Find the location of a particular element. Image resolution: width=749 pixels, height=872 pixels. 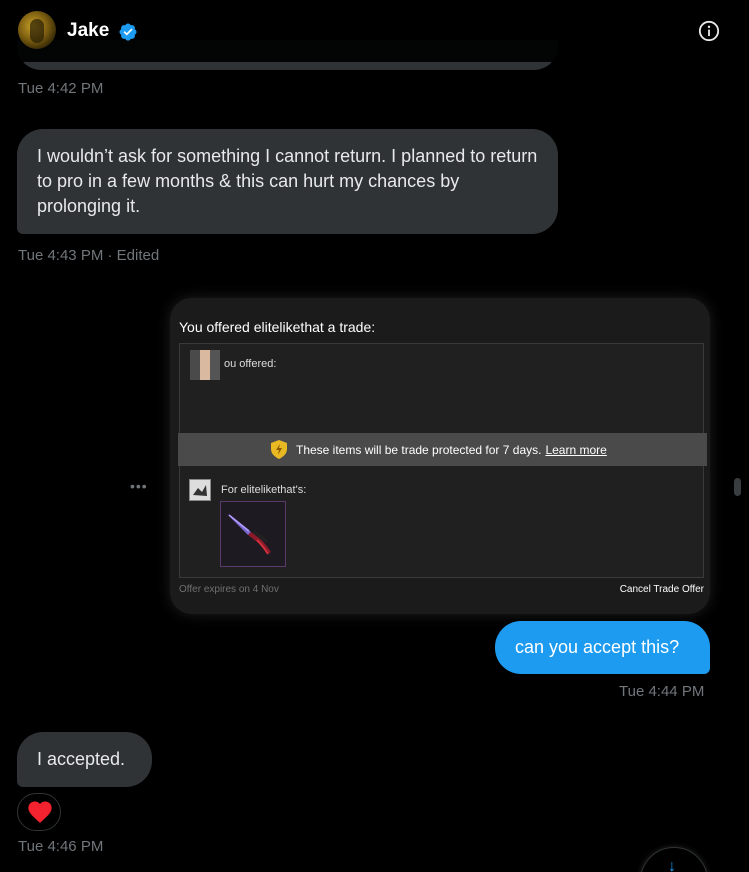

for-partner-label: For elitelikethat's: is located at coordinates (264, 490).